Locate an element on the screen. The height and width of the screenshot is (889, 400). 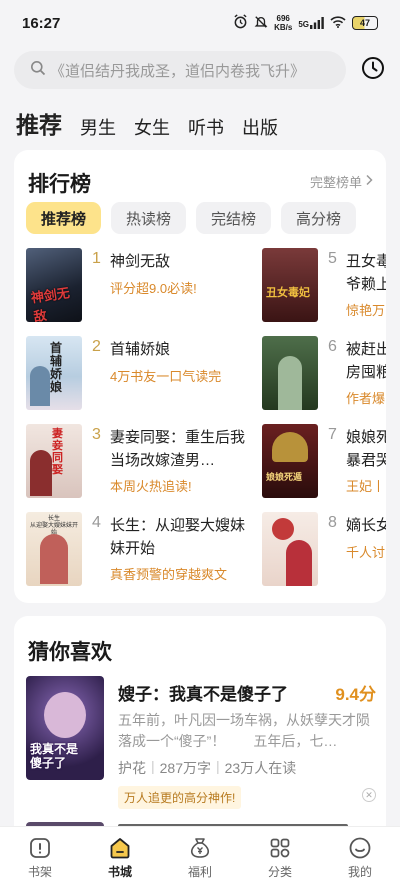
book-tag: 王妃丨 is located at coordinates (366, 486).